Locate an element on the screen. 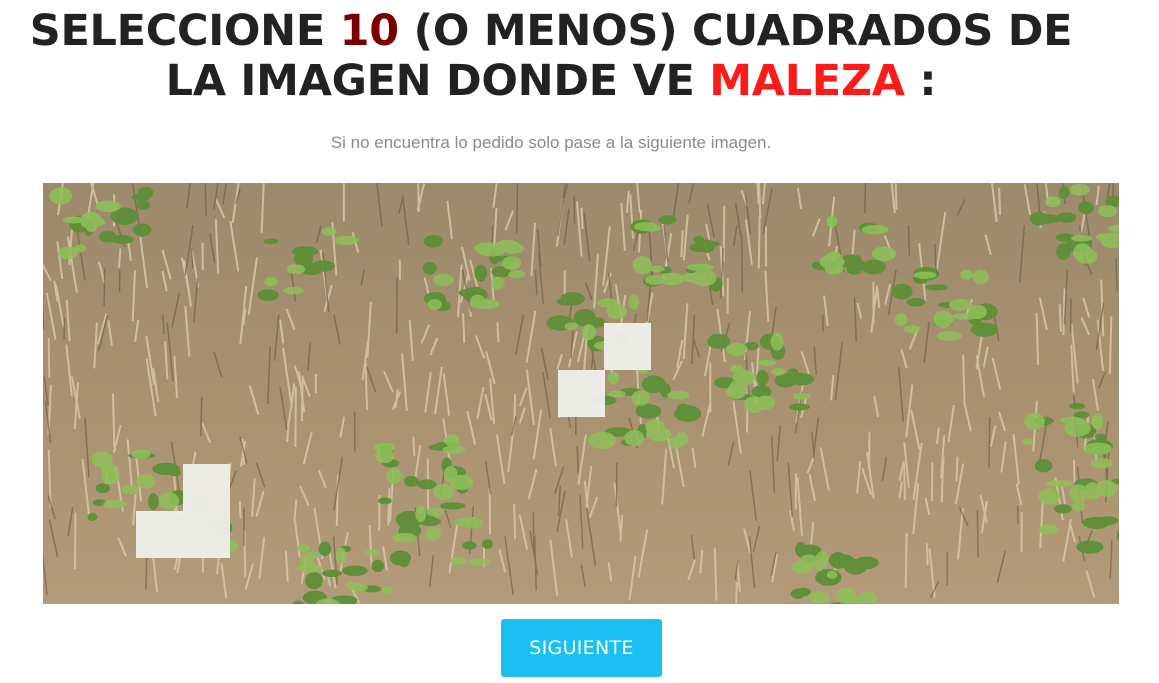 This screenshot has width=1159, height=683. title-text-start: SELECCIONE is located at coordinates (184, 31).